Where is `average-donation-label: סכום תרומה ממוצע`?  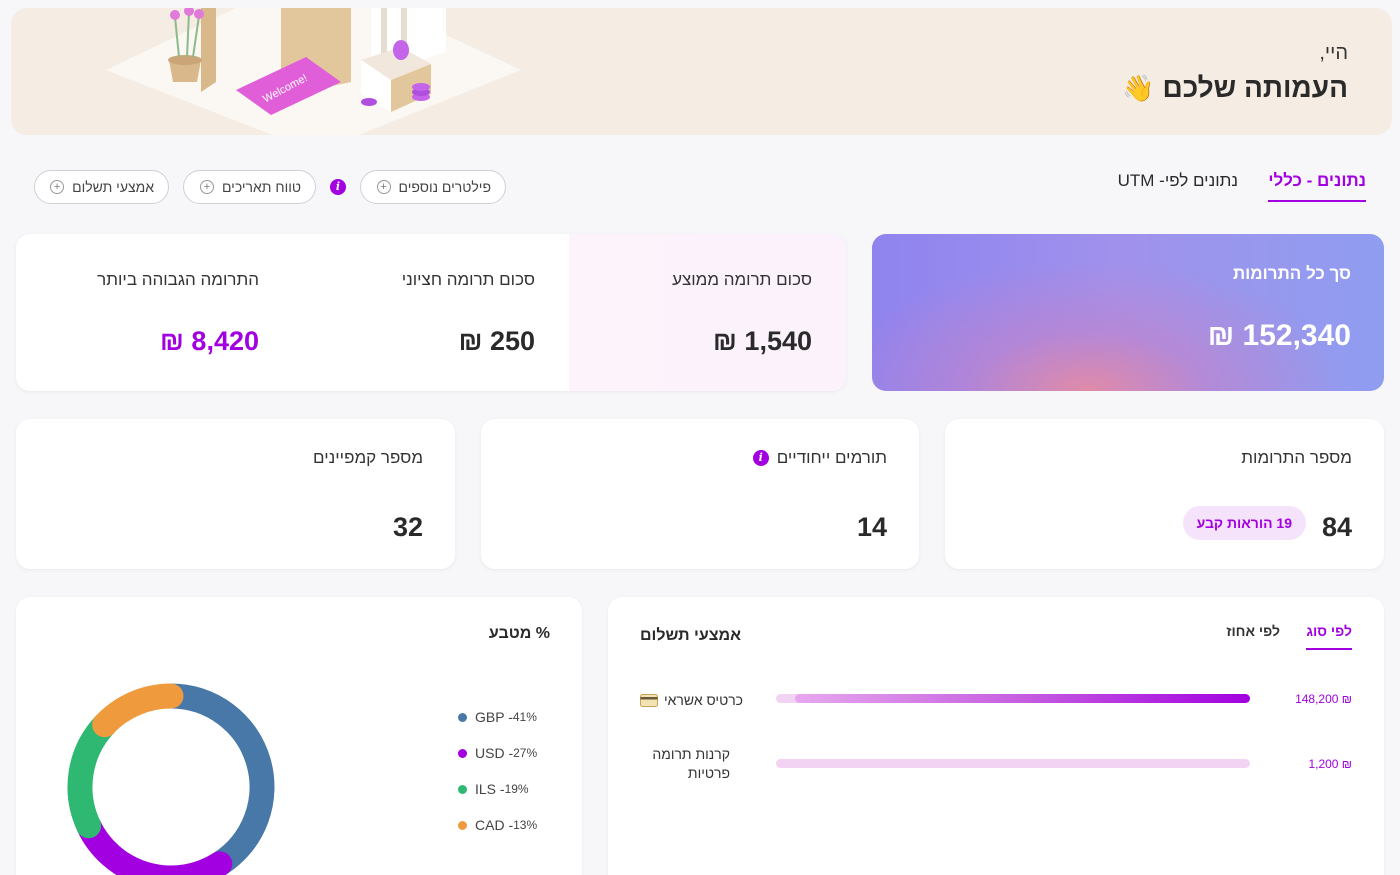
average-donation-label: סכום תרומה ממוצע is located at coordinates (742, 279).